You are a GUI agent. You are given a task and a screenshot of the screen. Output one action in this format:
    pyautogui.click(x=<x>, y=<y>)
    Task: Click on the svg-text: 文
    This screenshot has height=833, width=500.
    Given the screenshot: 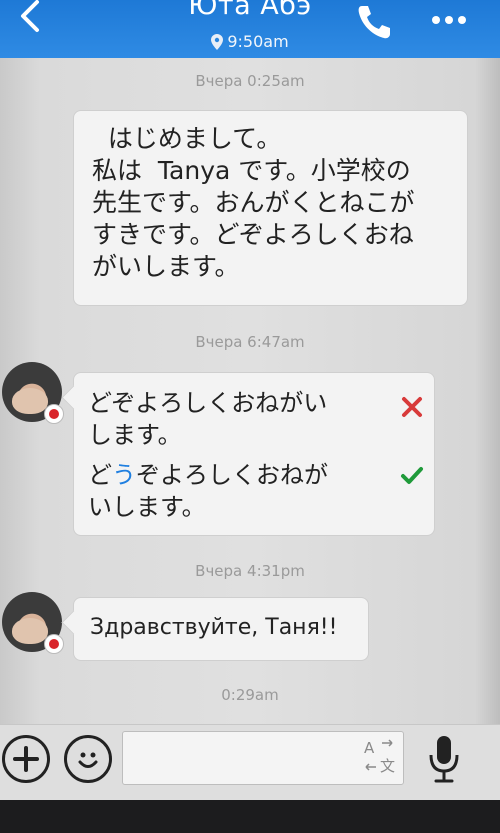 What is the action you would take?
    pyautogui.click(x=387, y=766)
    